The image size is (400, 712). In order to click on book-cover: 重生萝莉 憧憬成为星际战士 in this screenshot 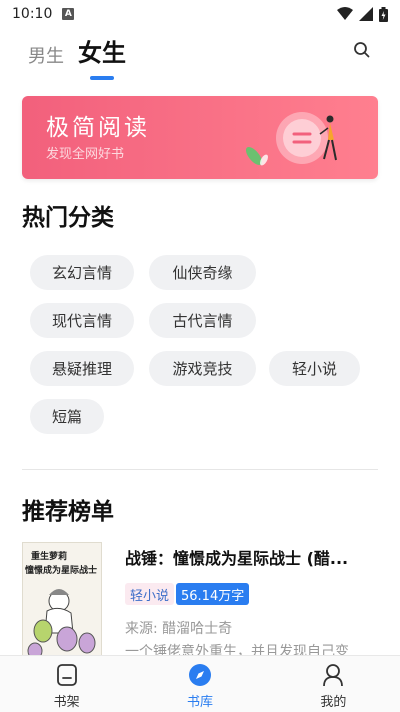, I will do `click(62, 599)`.